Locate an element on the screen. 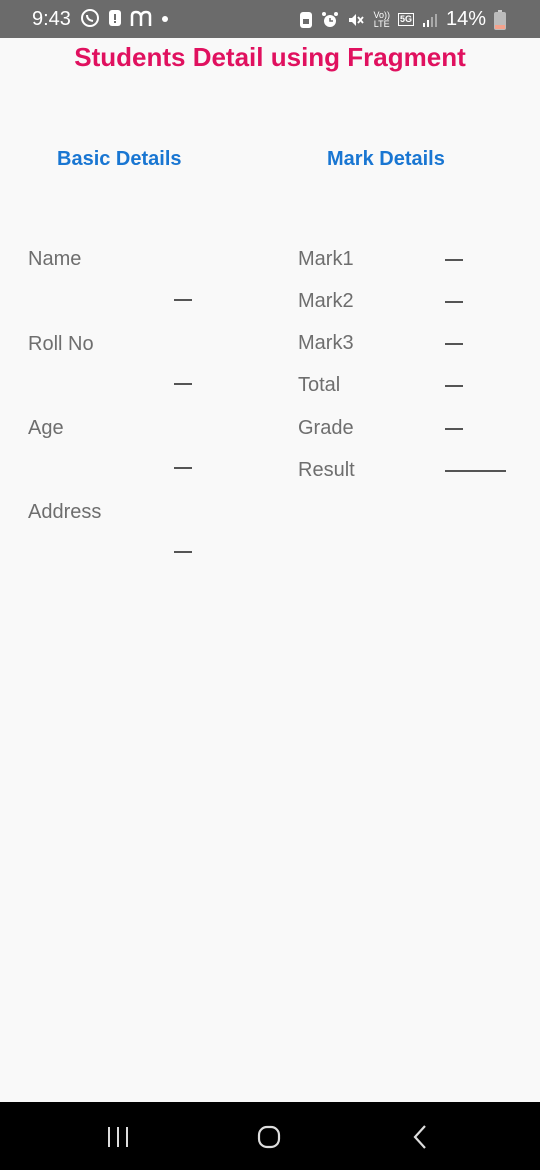  address-value is located at coordinates (183, 552).